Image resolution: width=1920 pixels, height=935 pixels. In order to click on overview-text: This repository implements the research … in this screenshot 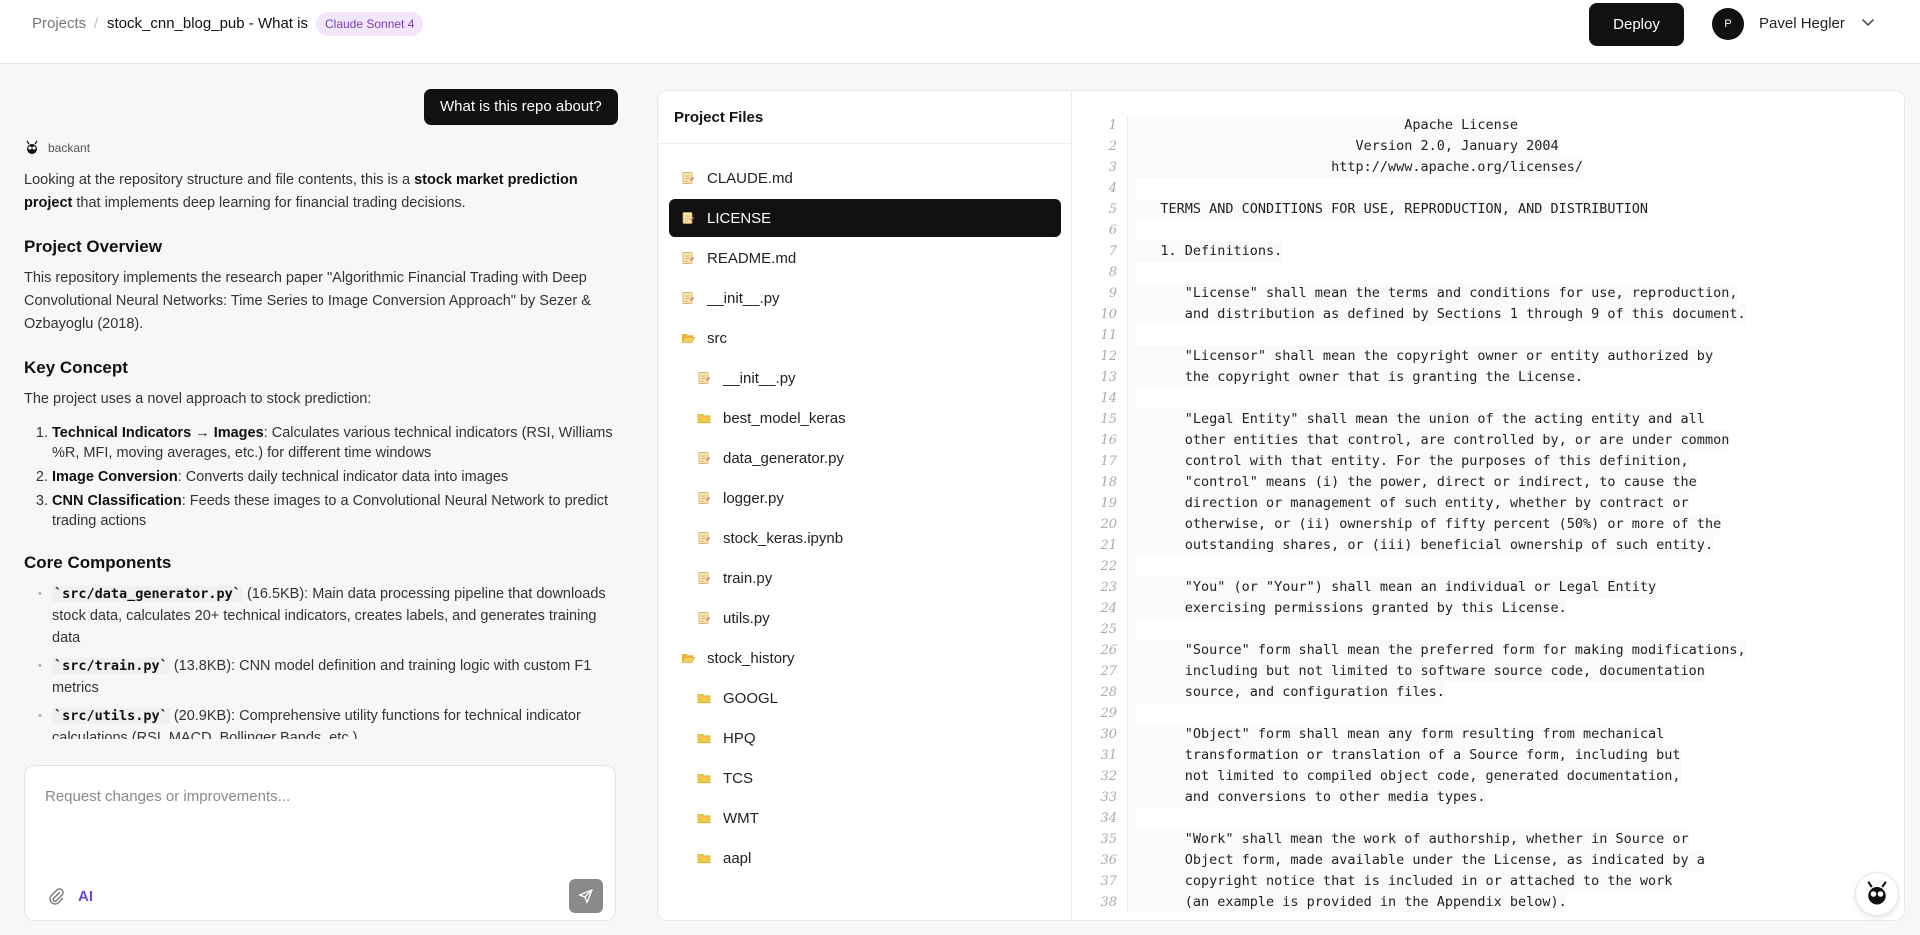, I will do `click(307, 301)`.